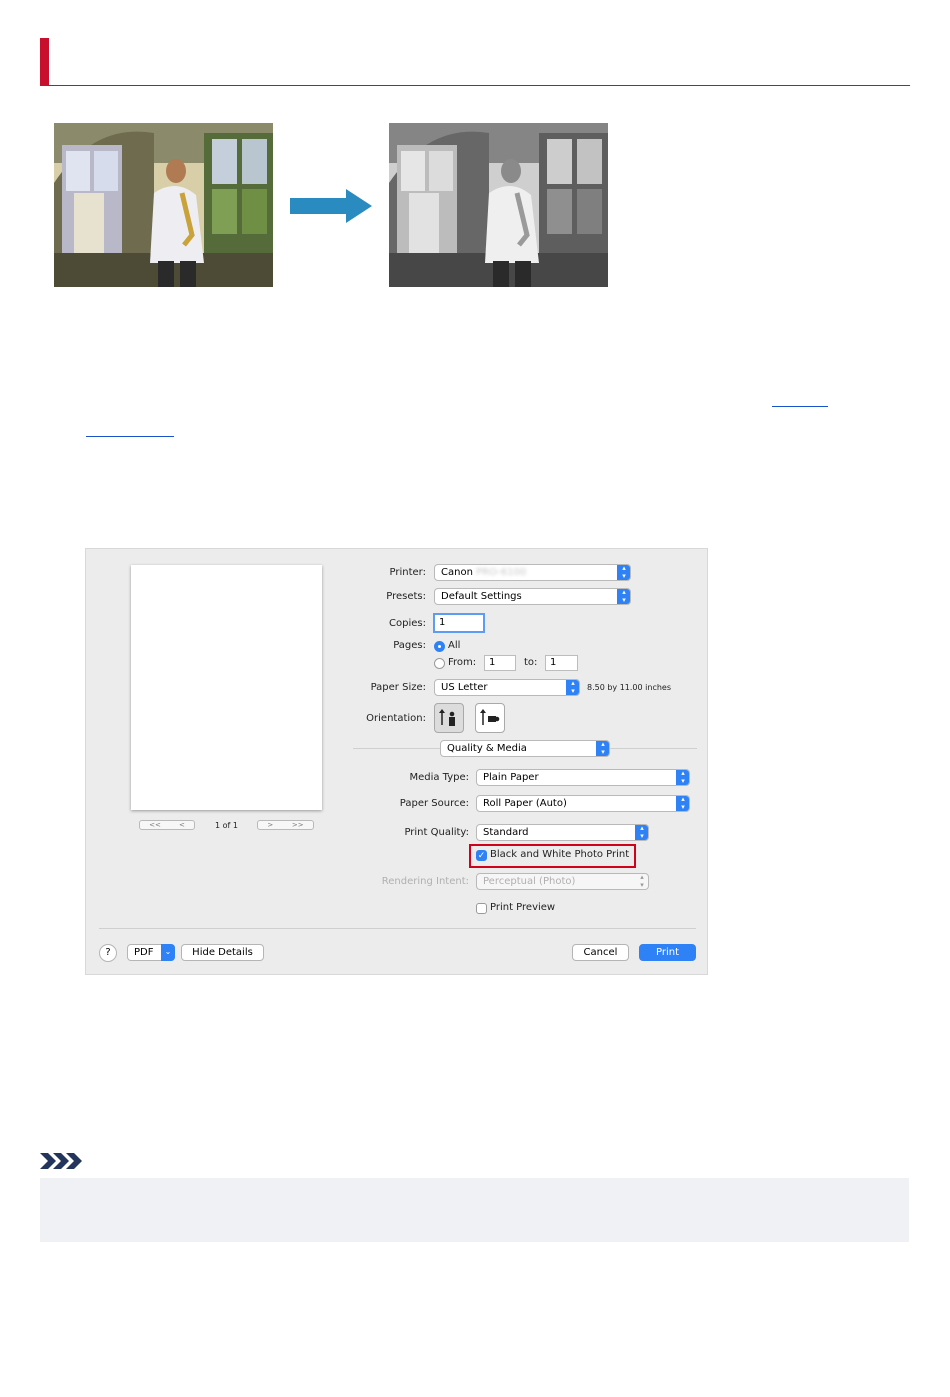 The height and width of the screenshot is (1397, 950). Describe the element at coordinates (108, 953) in the screenshot. I see `help-button: ?` at that location.